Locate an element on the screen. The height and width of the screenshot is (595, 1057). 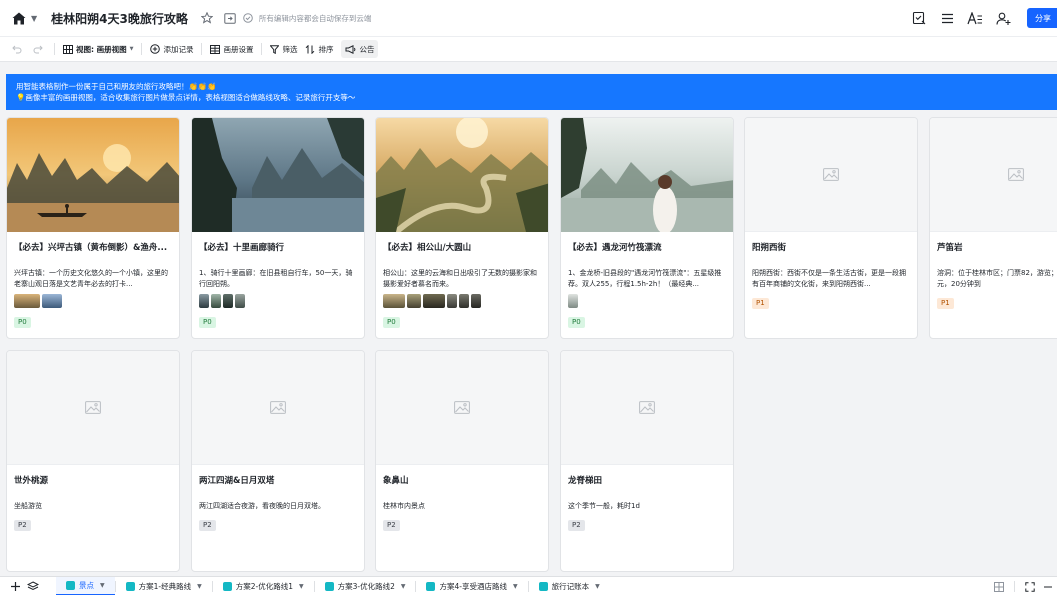
star-icon is located at coordinates (207, 18).